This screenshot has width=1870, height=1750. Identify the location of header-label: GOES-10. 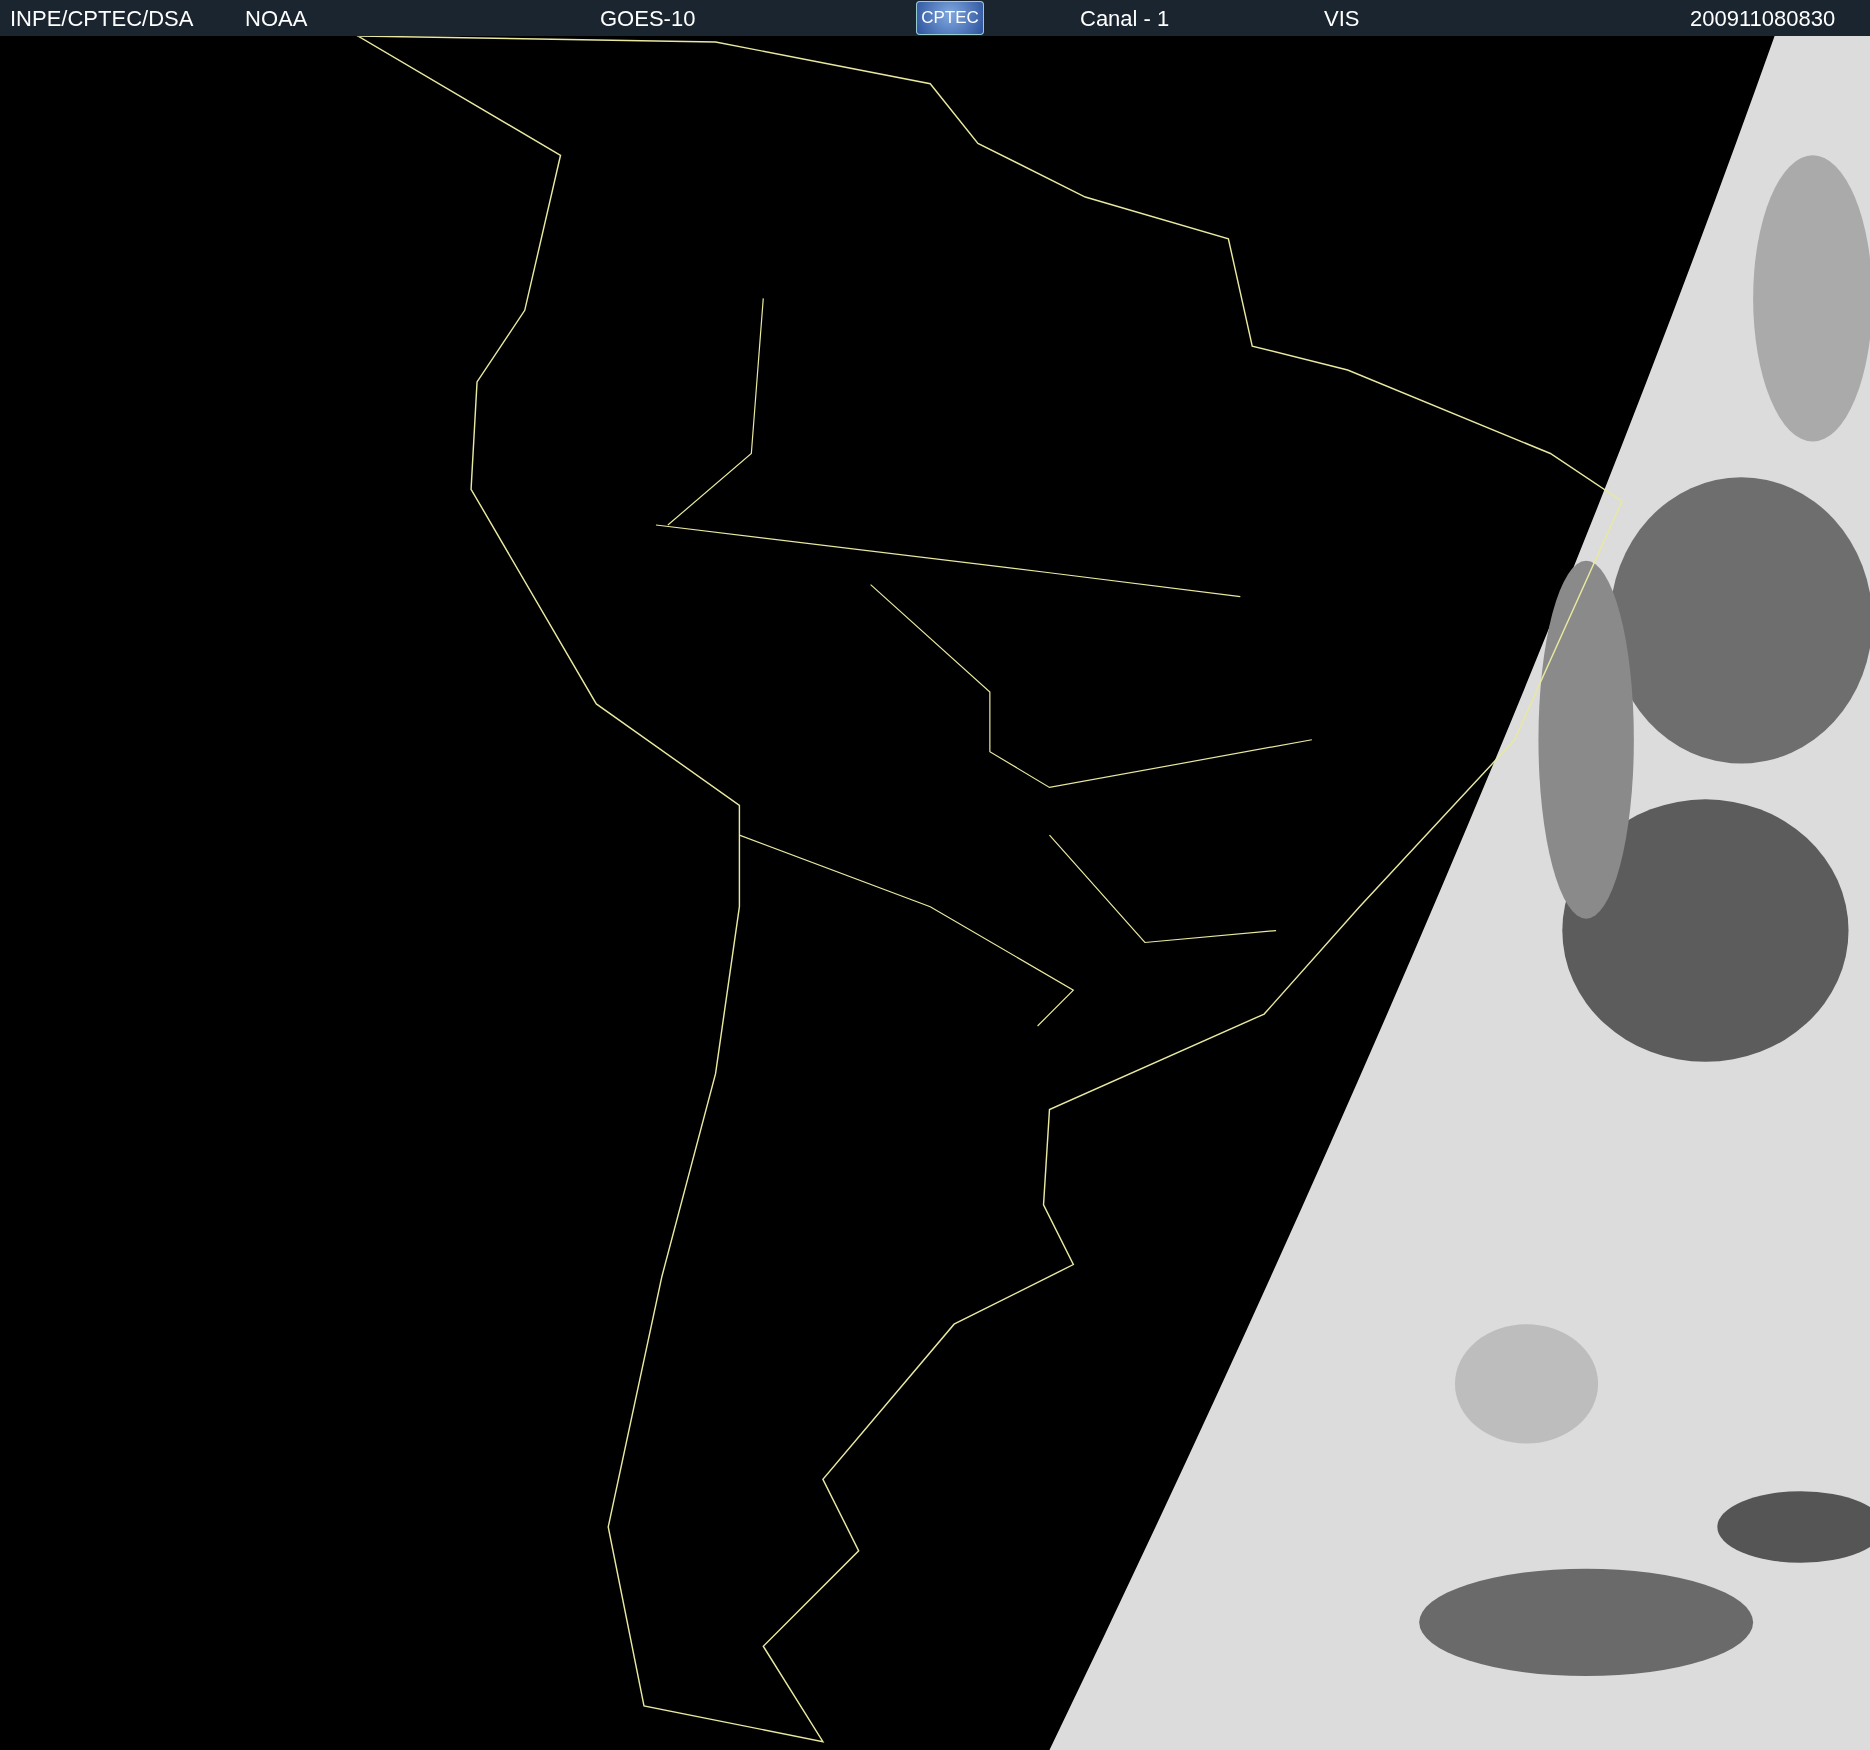
(648, 19).